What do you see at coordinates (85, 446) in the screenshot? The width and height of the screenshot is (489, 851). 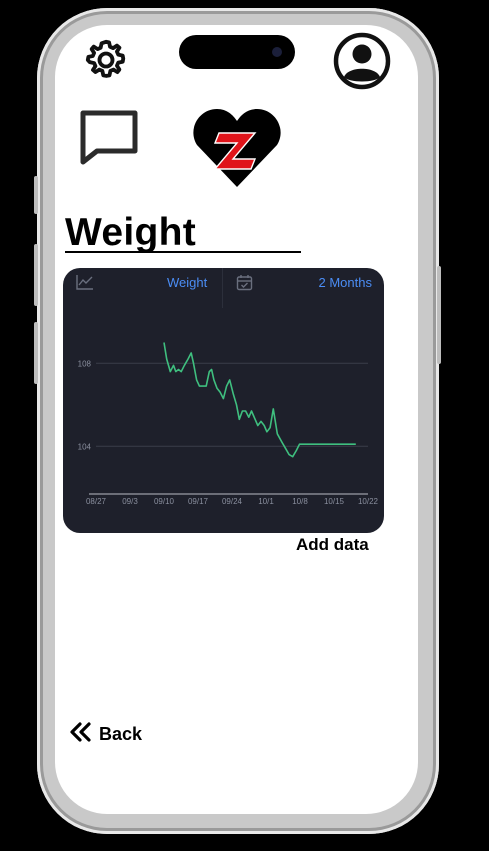 I see `y-tick-label: 104` at bounding box center [85, 446].